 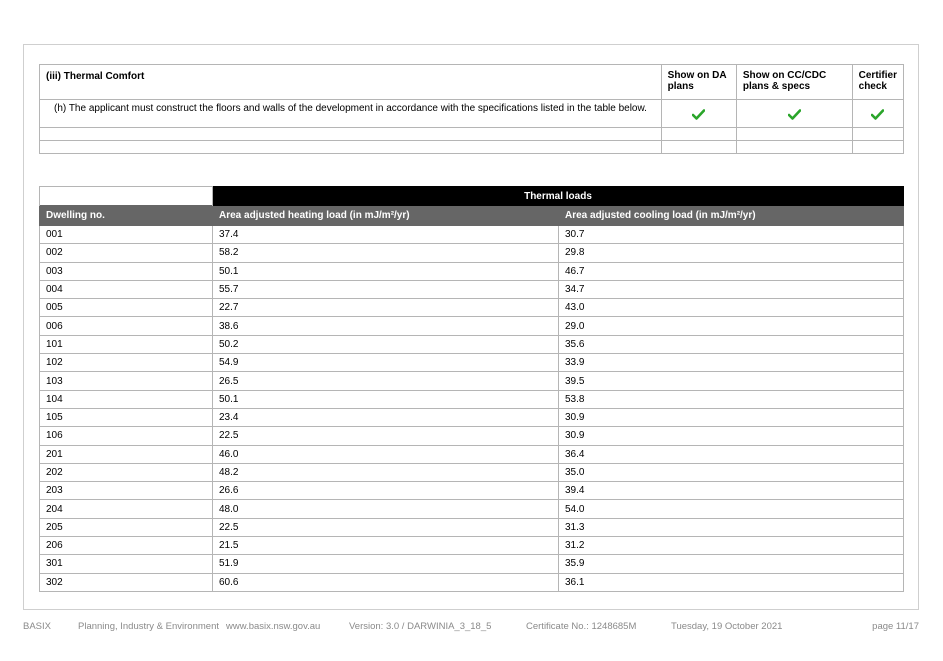 What do you see at coordinates (385, 215) in the screenshot?
I see `col-heating-load: Area adjusted heating load (in mJ/m²/yr)` at bounding box center [385, 215].